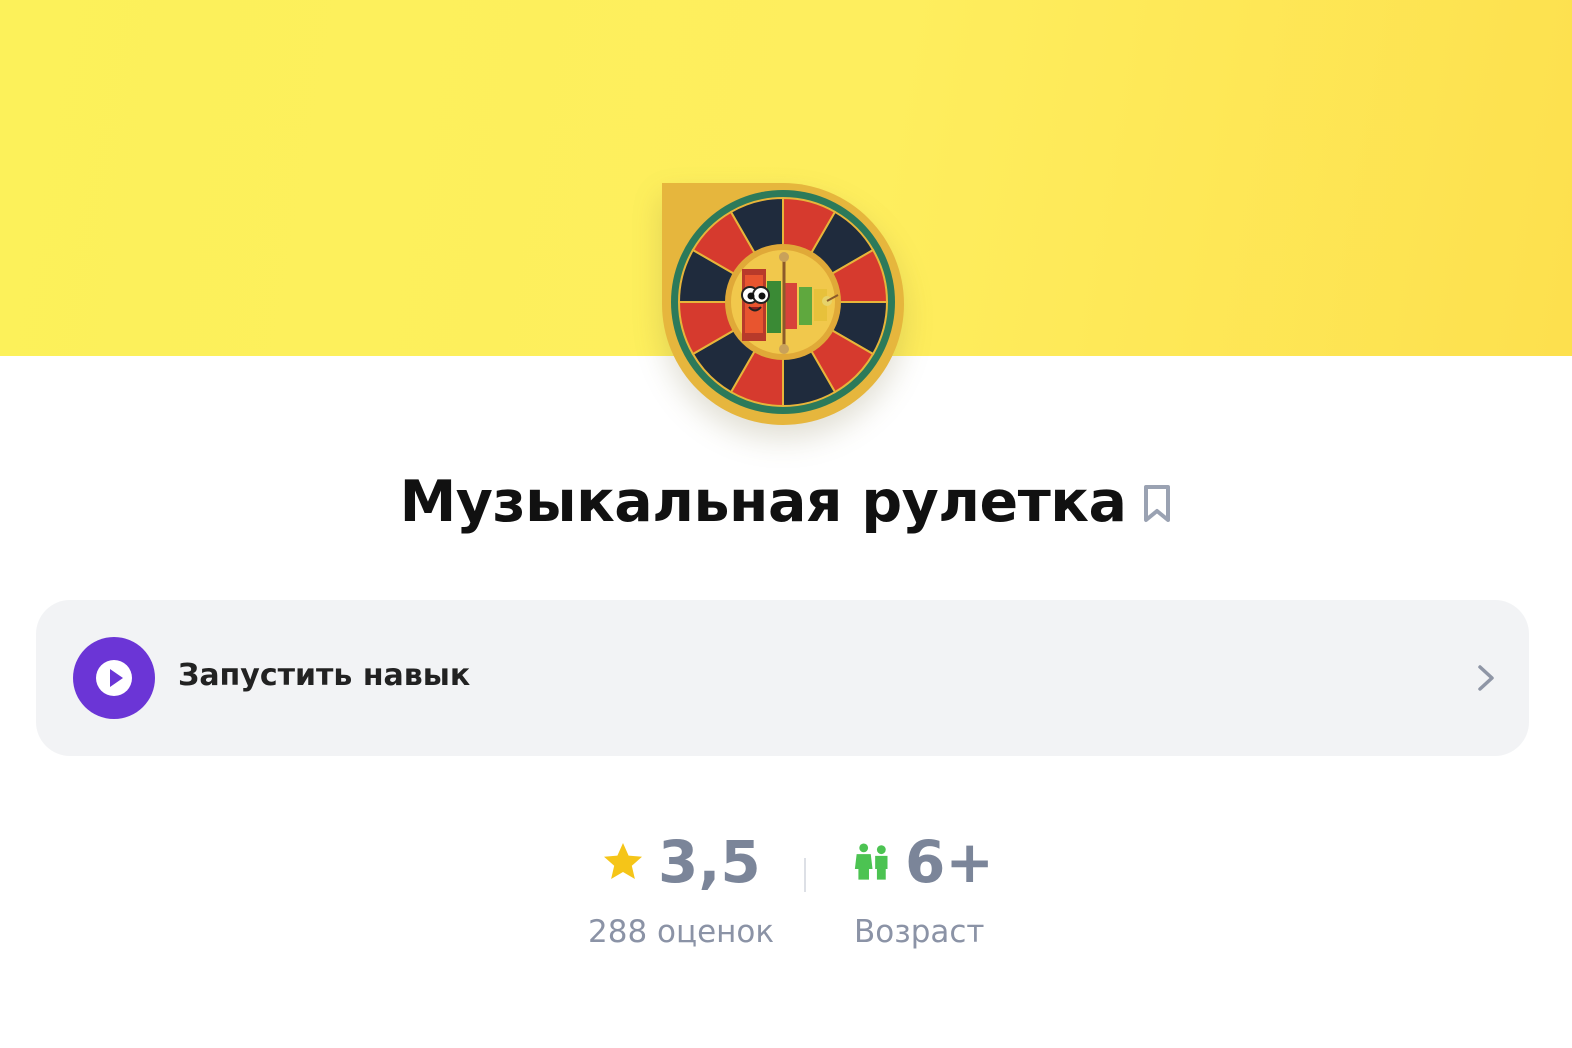 This screenshot has width=1572, height=1048. I want to click on stats-divider, so click(805, 875).